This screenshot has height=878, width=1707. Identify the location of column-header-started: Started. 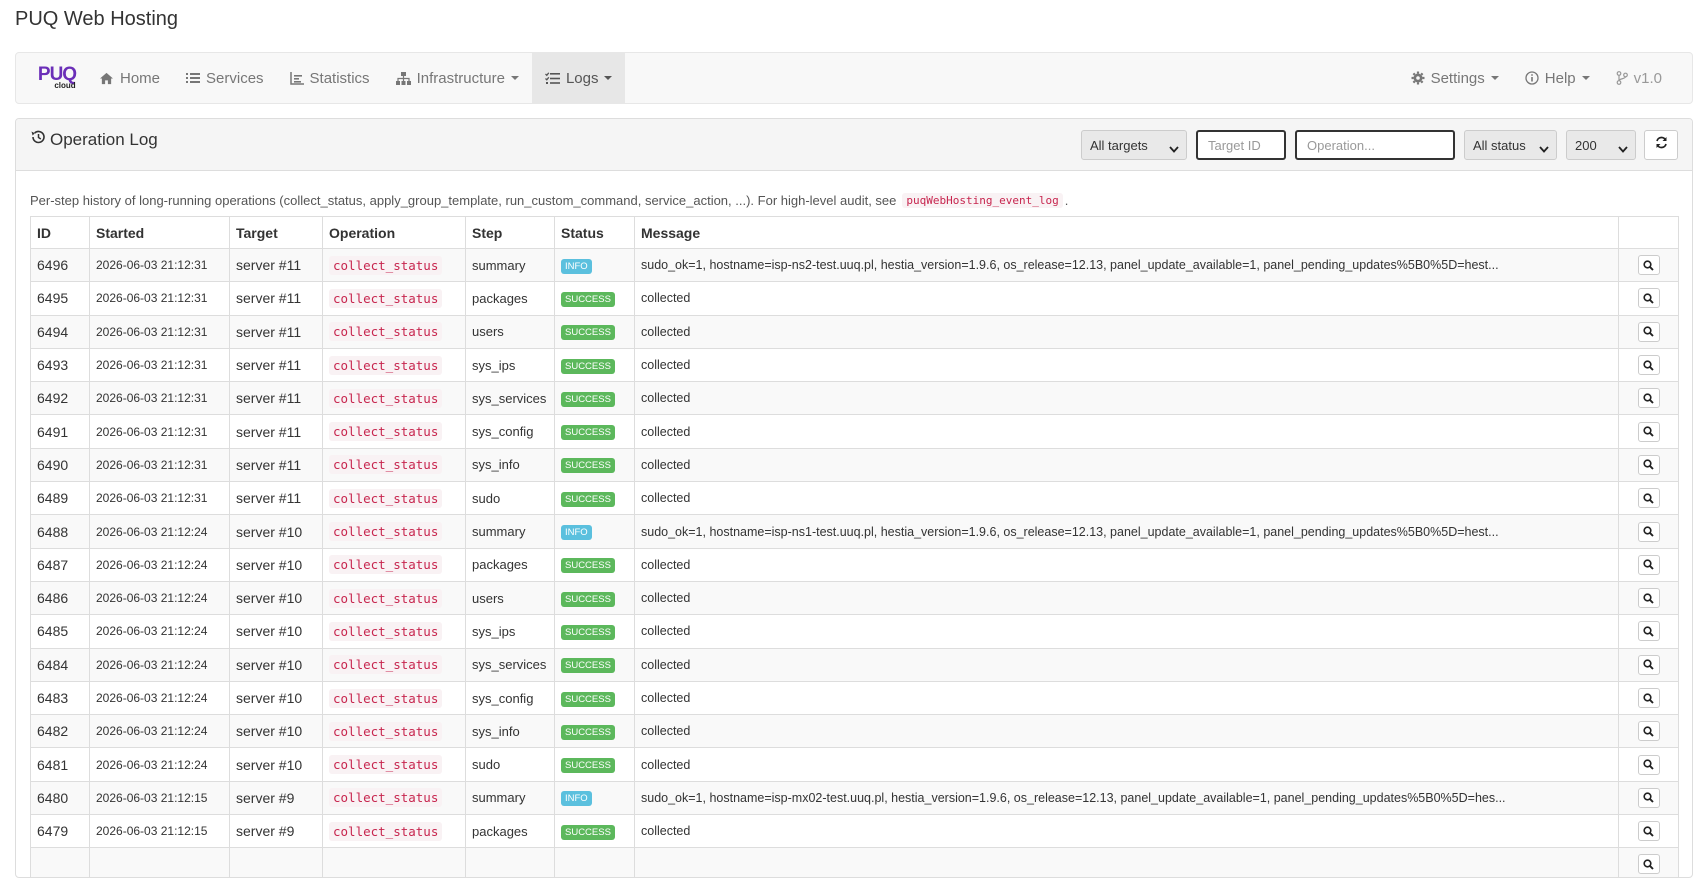
(160, 233).